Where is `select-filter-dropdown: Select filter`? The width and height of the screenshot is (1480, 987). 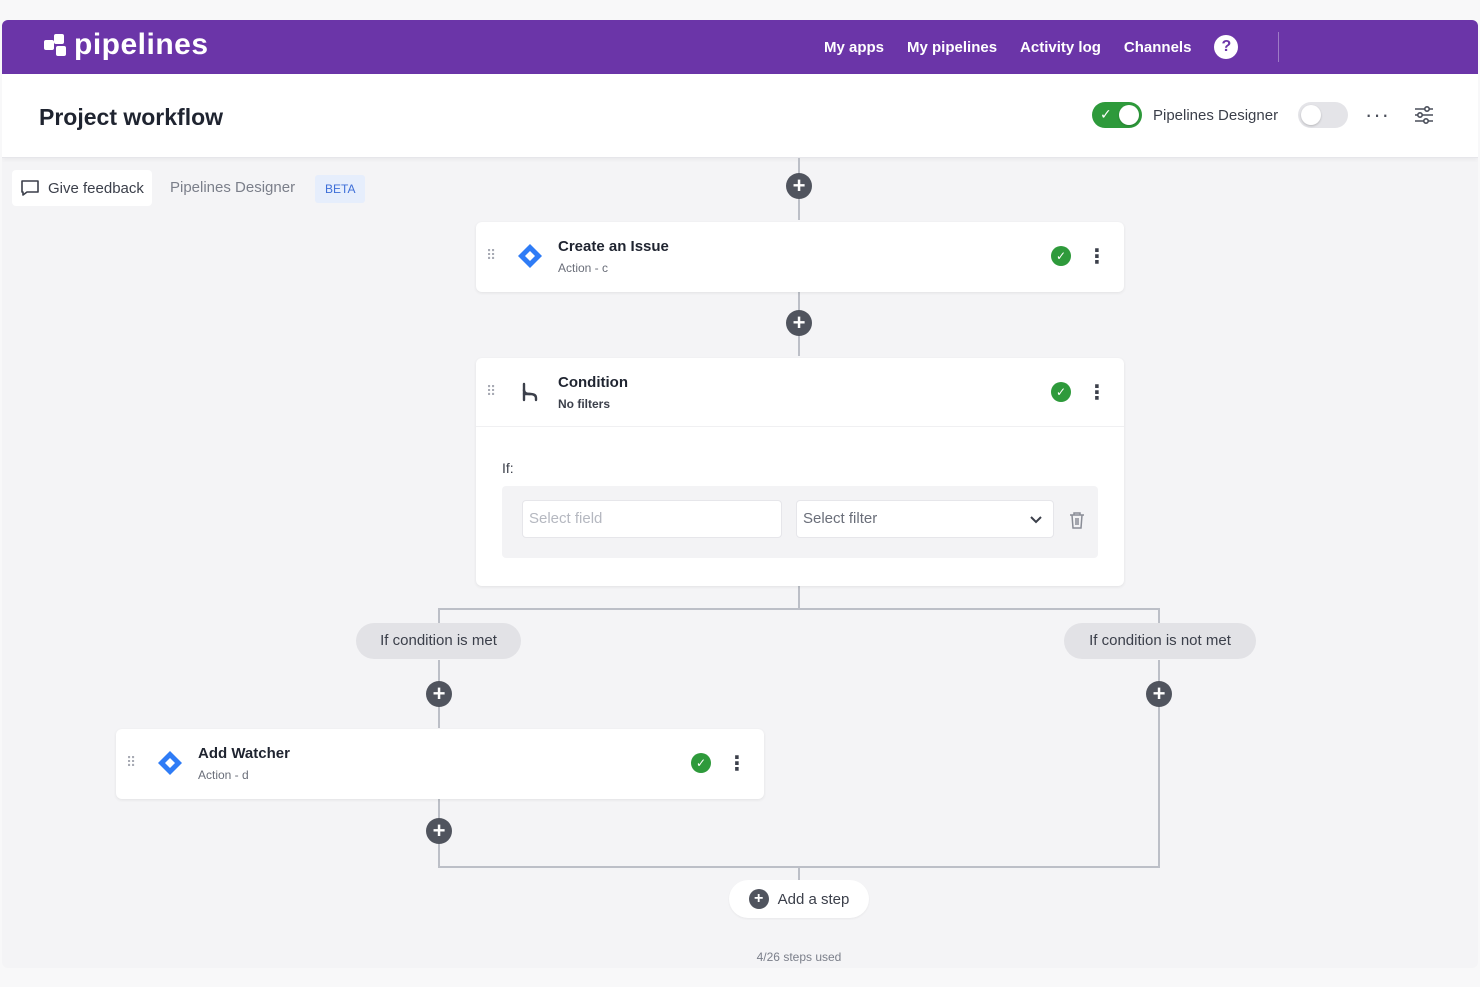
select-filter-dropdown: Select filter is located at coordinates (925, 519).